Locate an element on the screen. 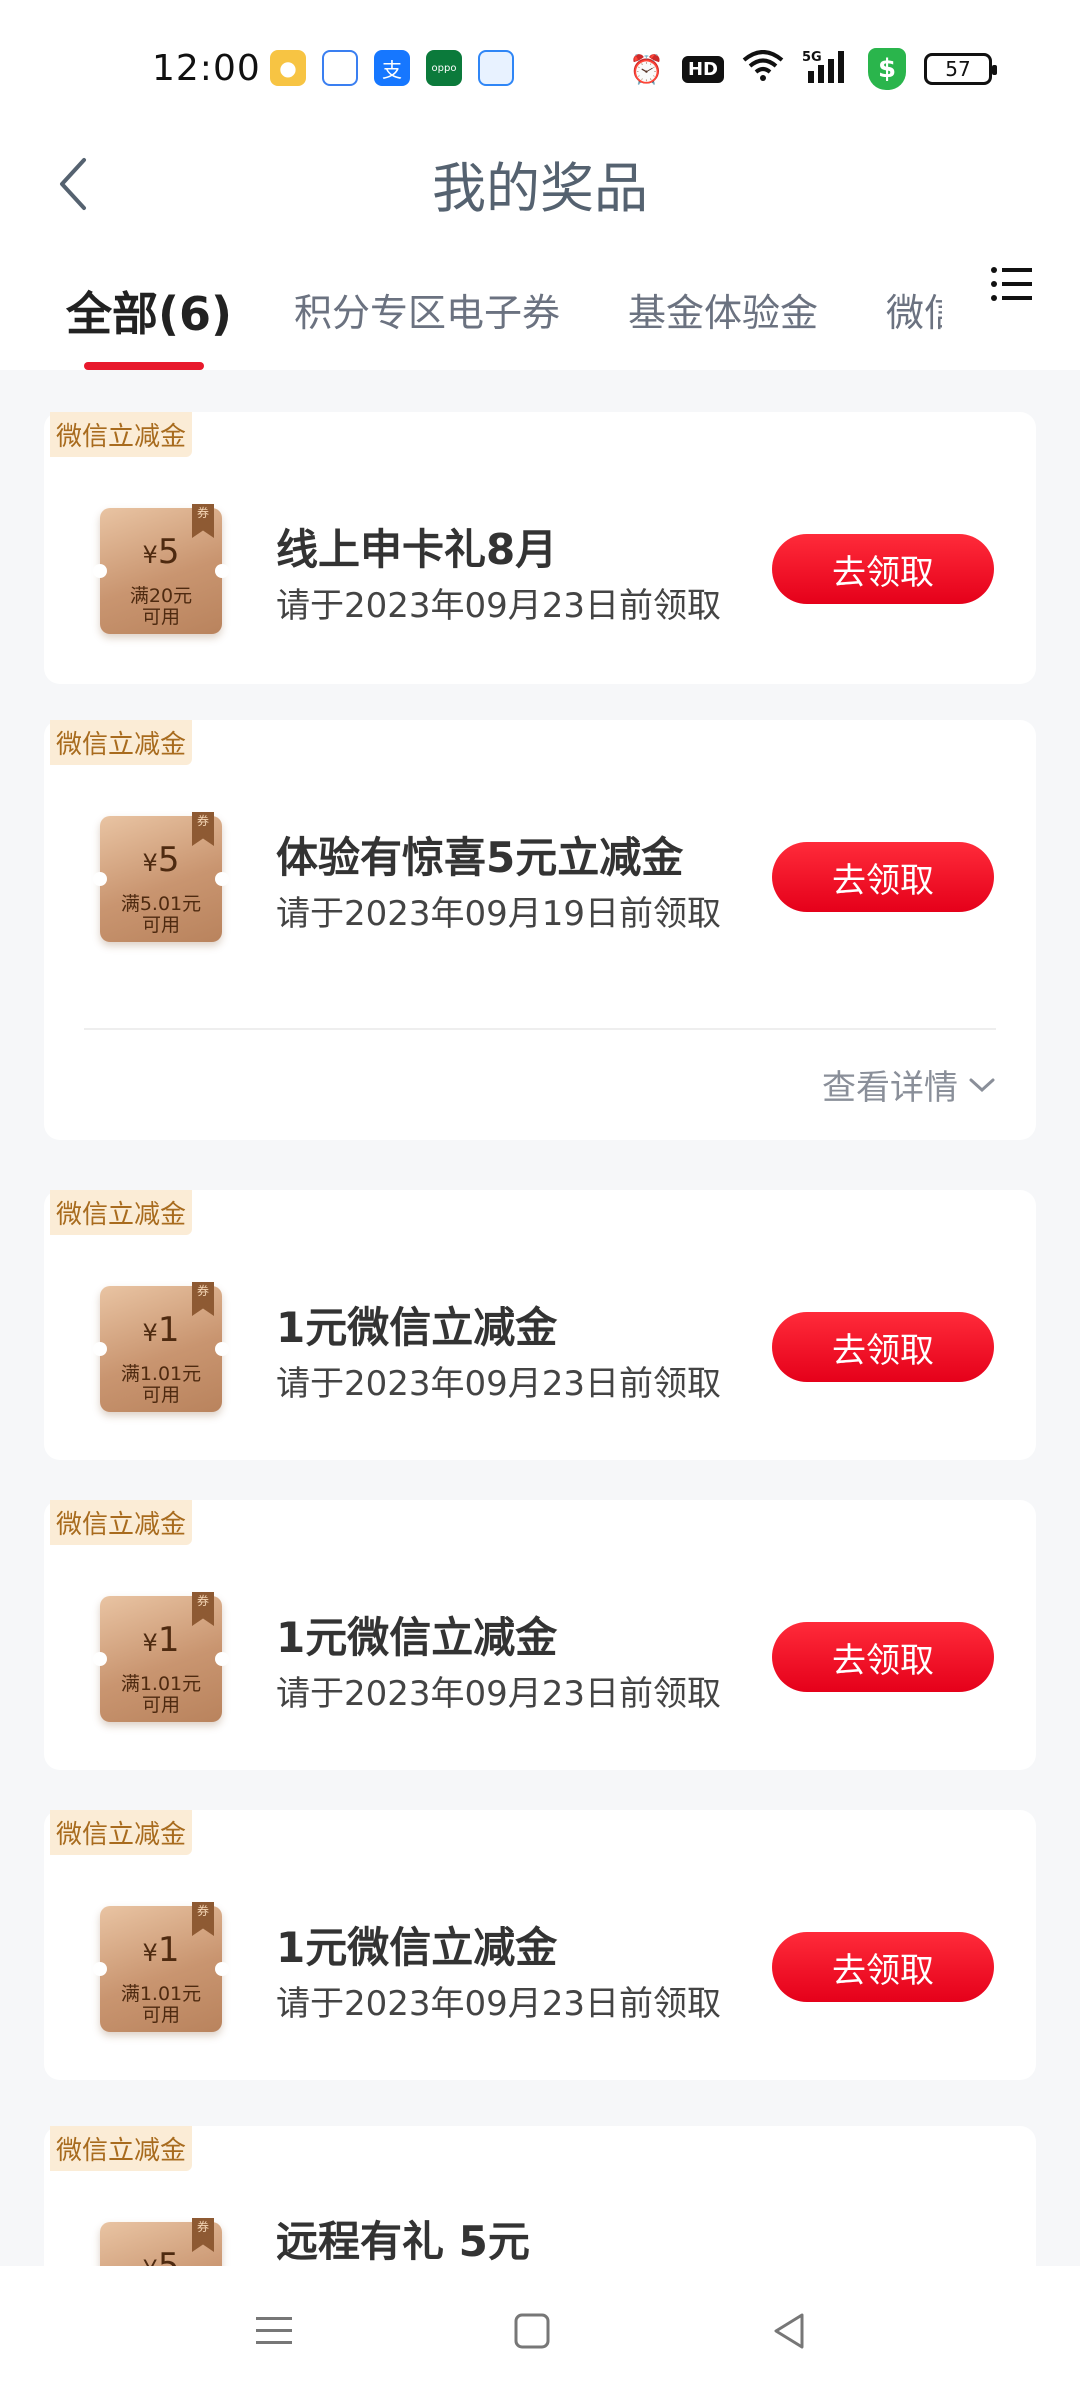 The image size is (1080, 2400). list-menu-icon is located at coordinates (1011, 284).